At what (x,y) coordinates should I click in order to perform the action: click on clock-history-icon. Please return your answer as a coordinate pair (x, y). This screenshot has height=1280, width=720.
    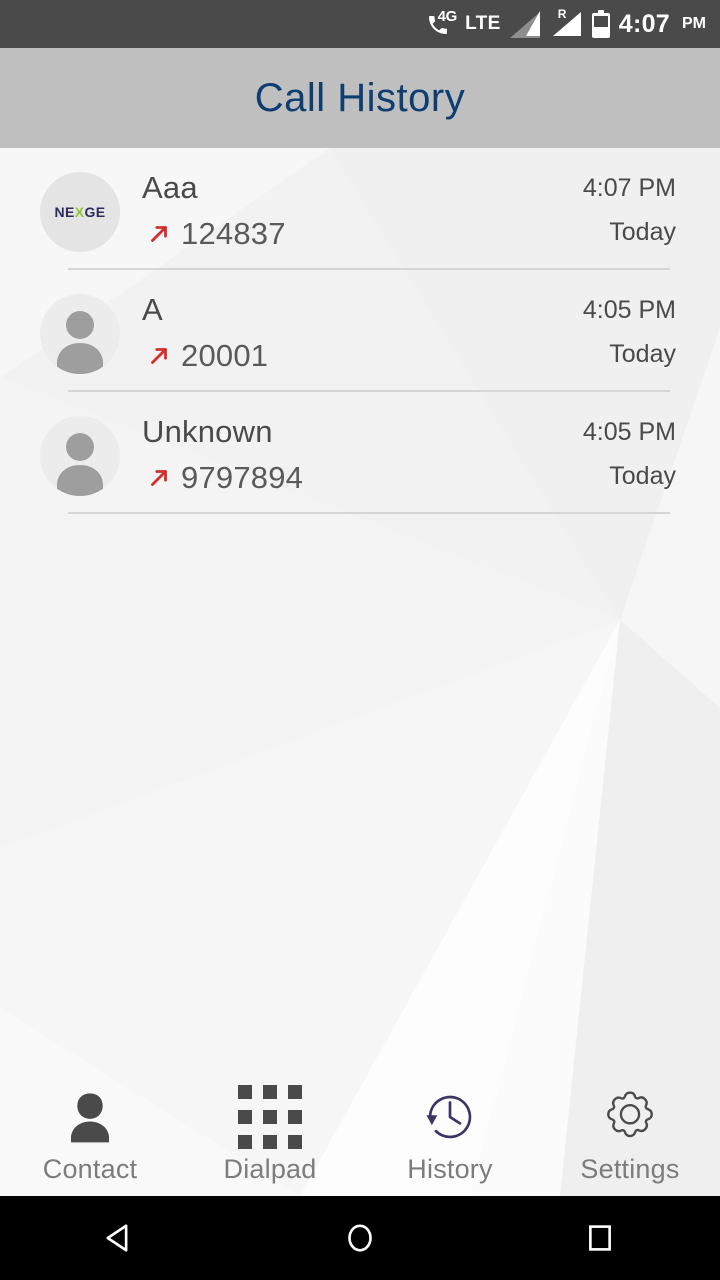
    Looking at the image, I should click on (450, 1117).